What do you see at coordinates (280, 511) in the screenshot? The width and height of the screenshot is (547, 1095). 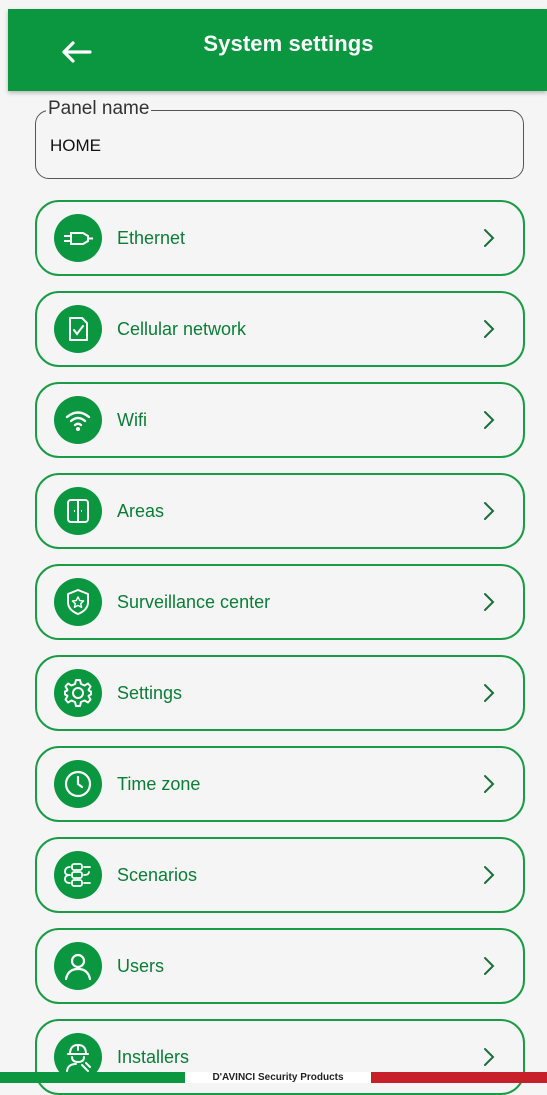 I see `menu-item-areas: Areas` at bounding box center [280, 511].